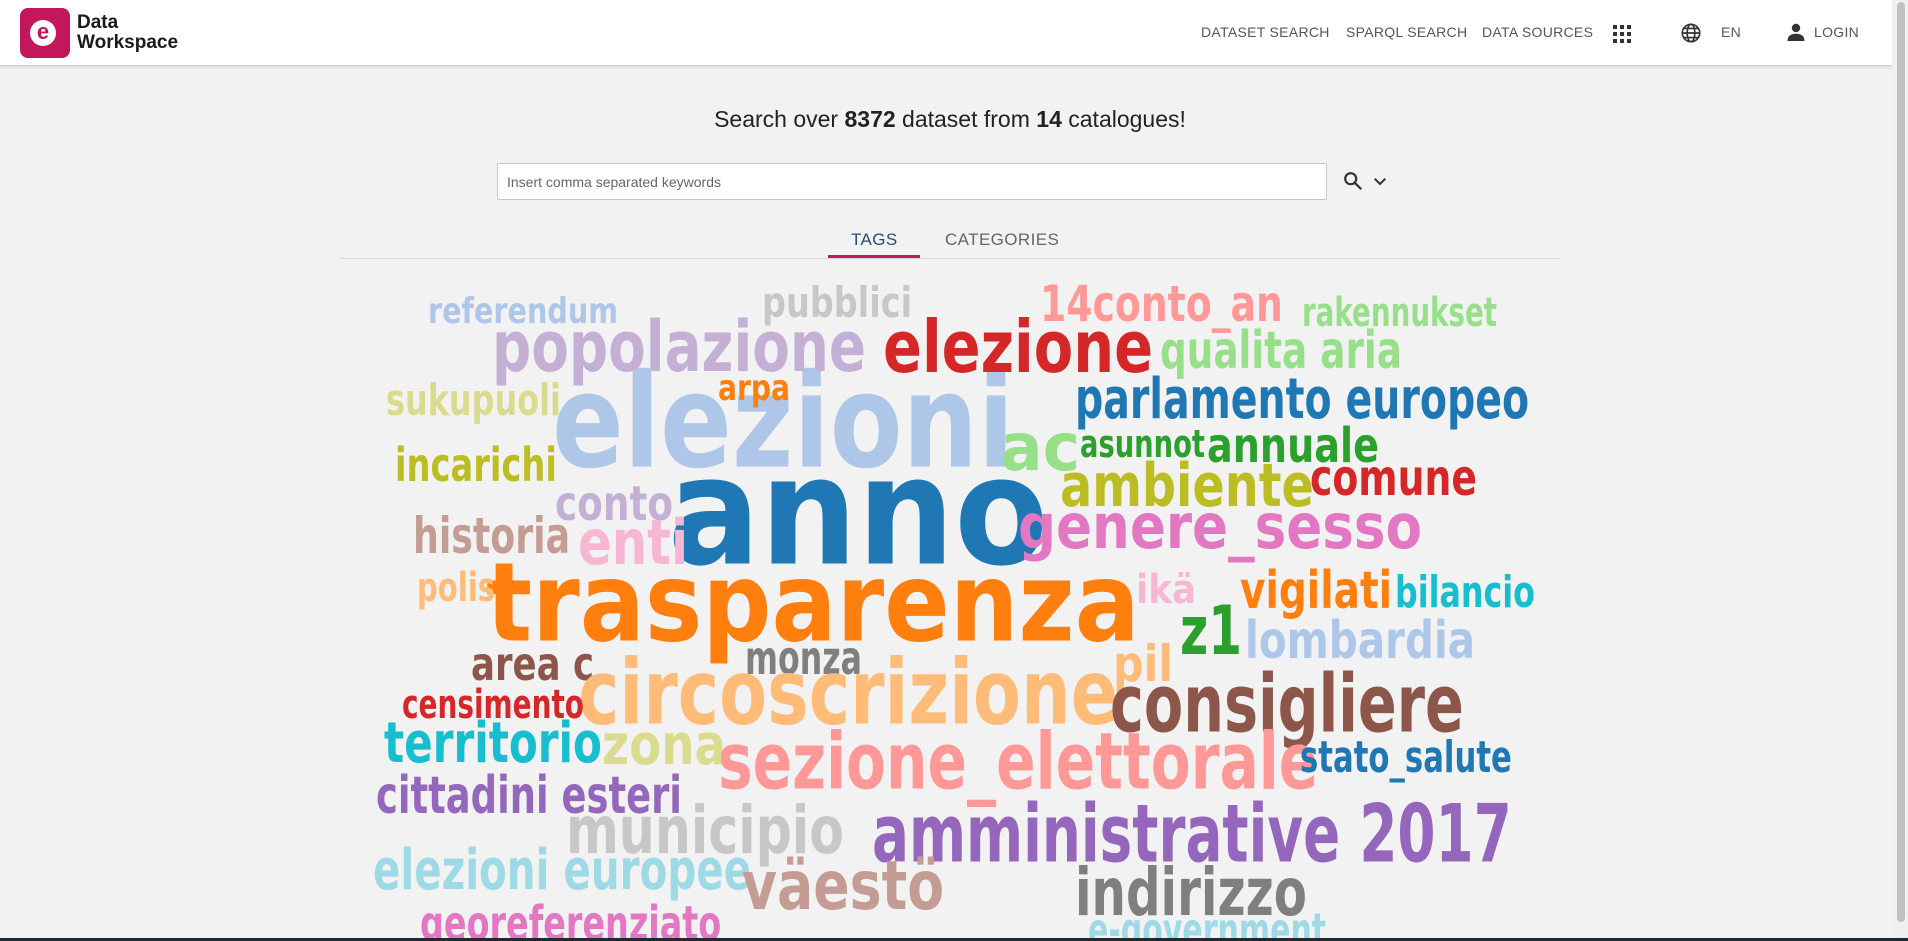  I want to click on chevron-down-icon, so click(1380, 181).